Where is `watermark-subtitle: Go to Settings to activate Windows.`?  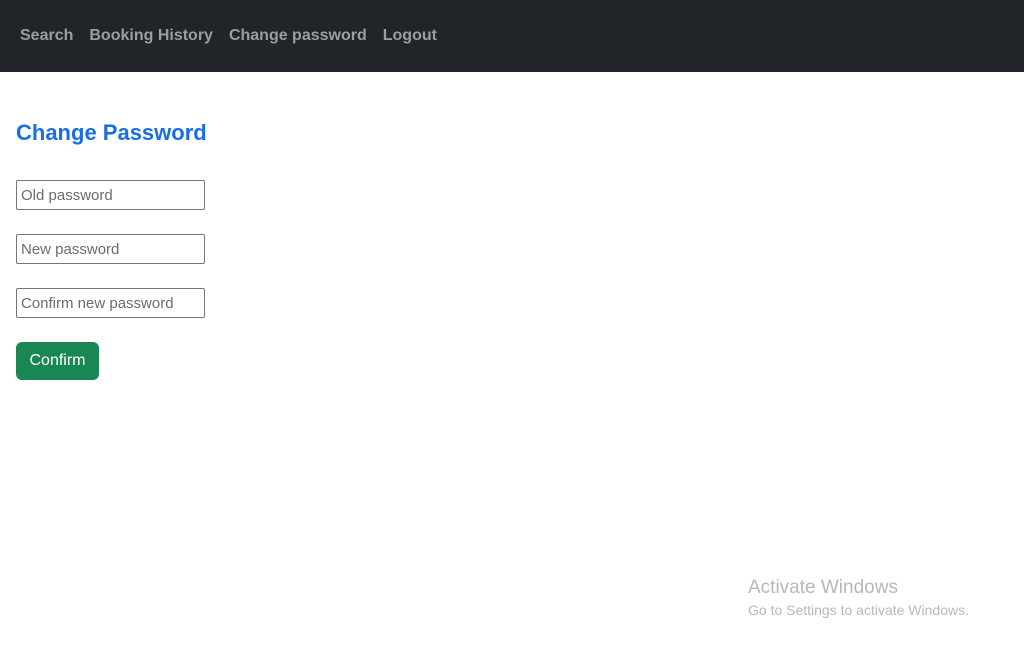
watermark-subtitle: Go to Settings to activate Windows. is located at coordinates (858, 610).